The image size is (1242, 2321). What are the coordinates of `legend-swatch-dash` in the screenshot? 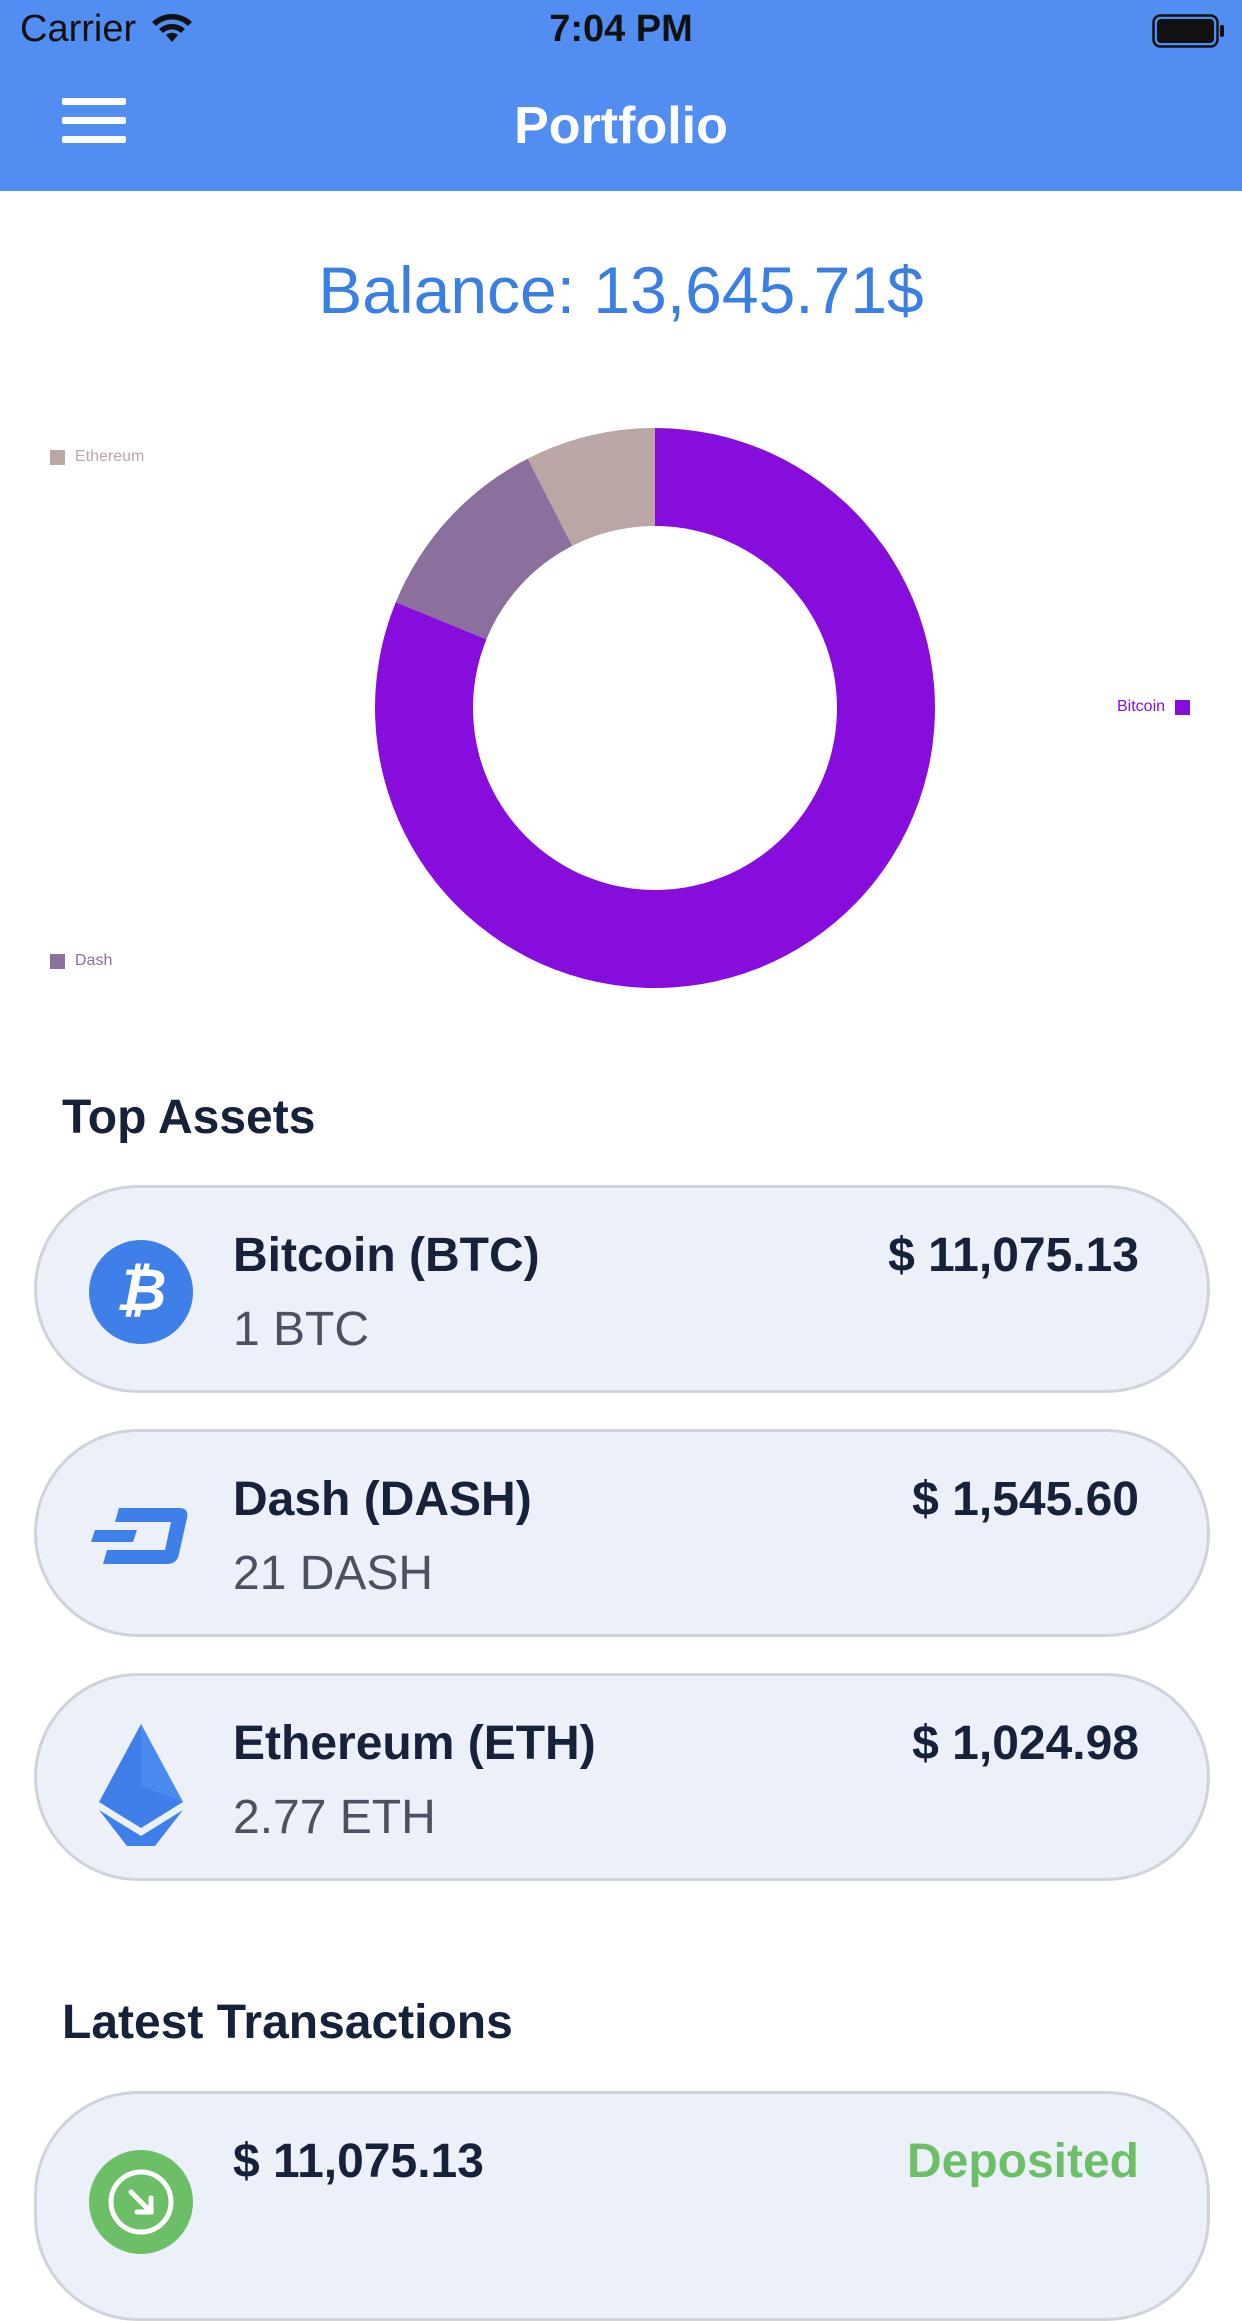 It's located at (57, 961).